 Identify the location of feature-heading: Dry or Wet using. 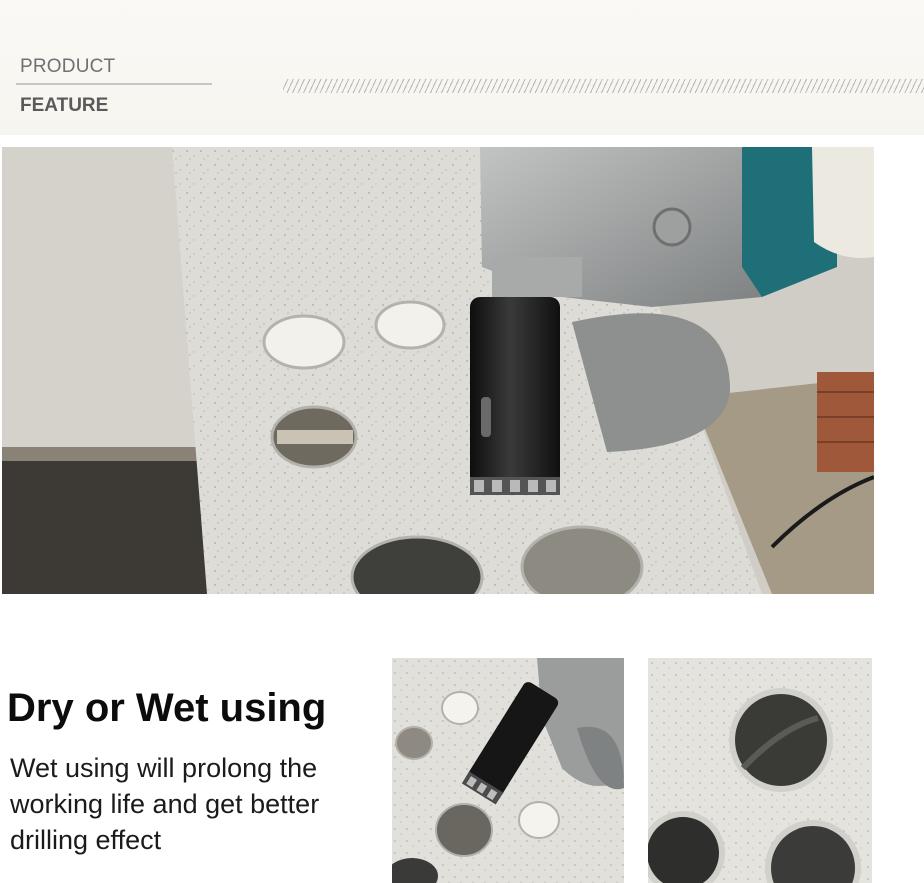
(167, 708).